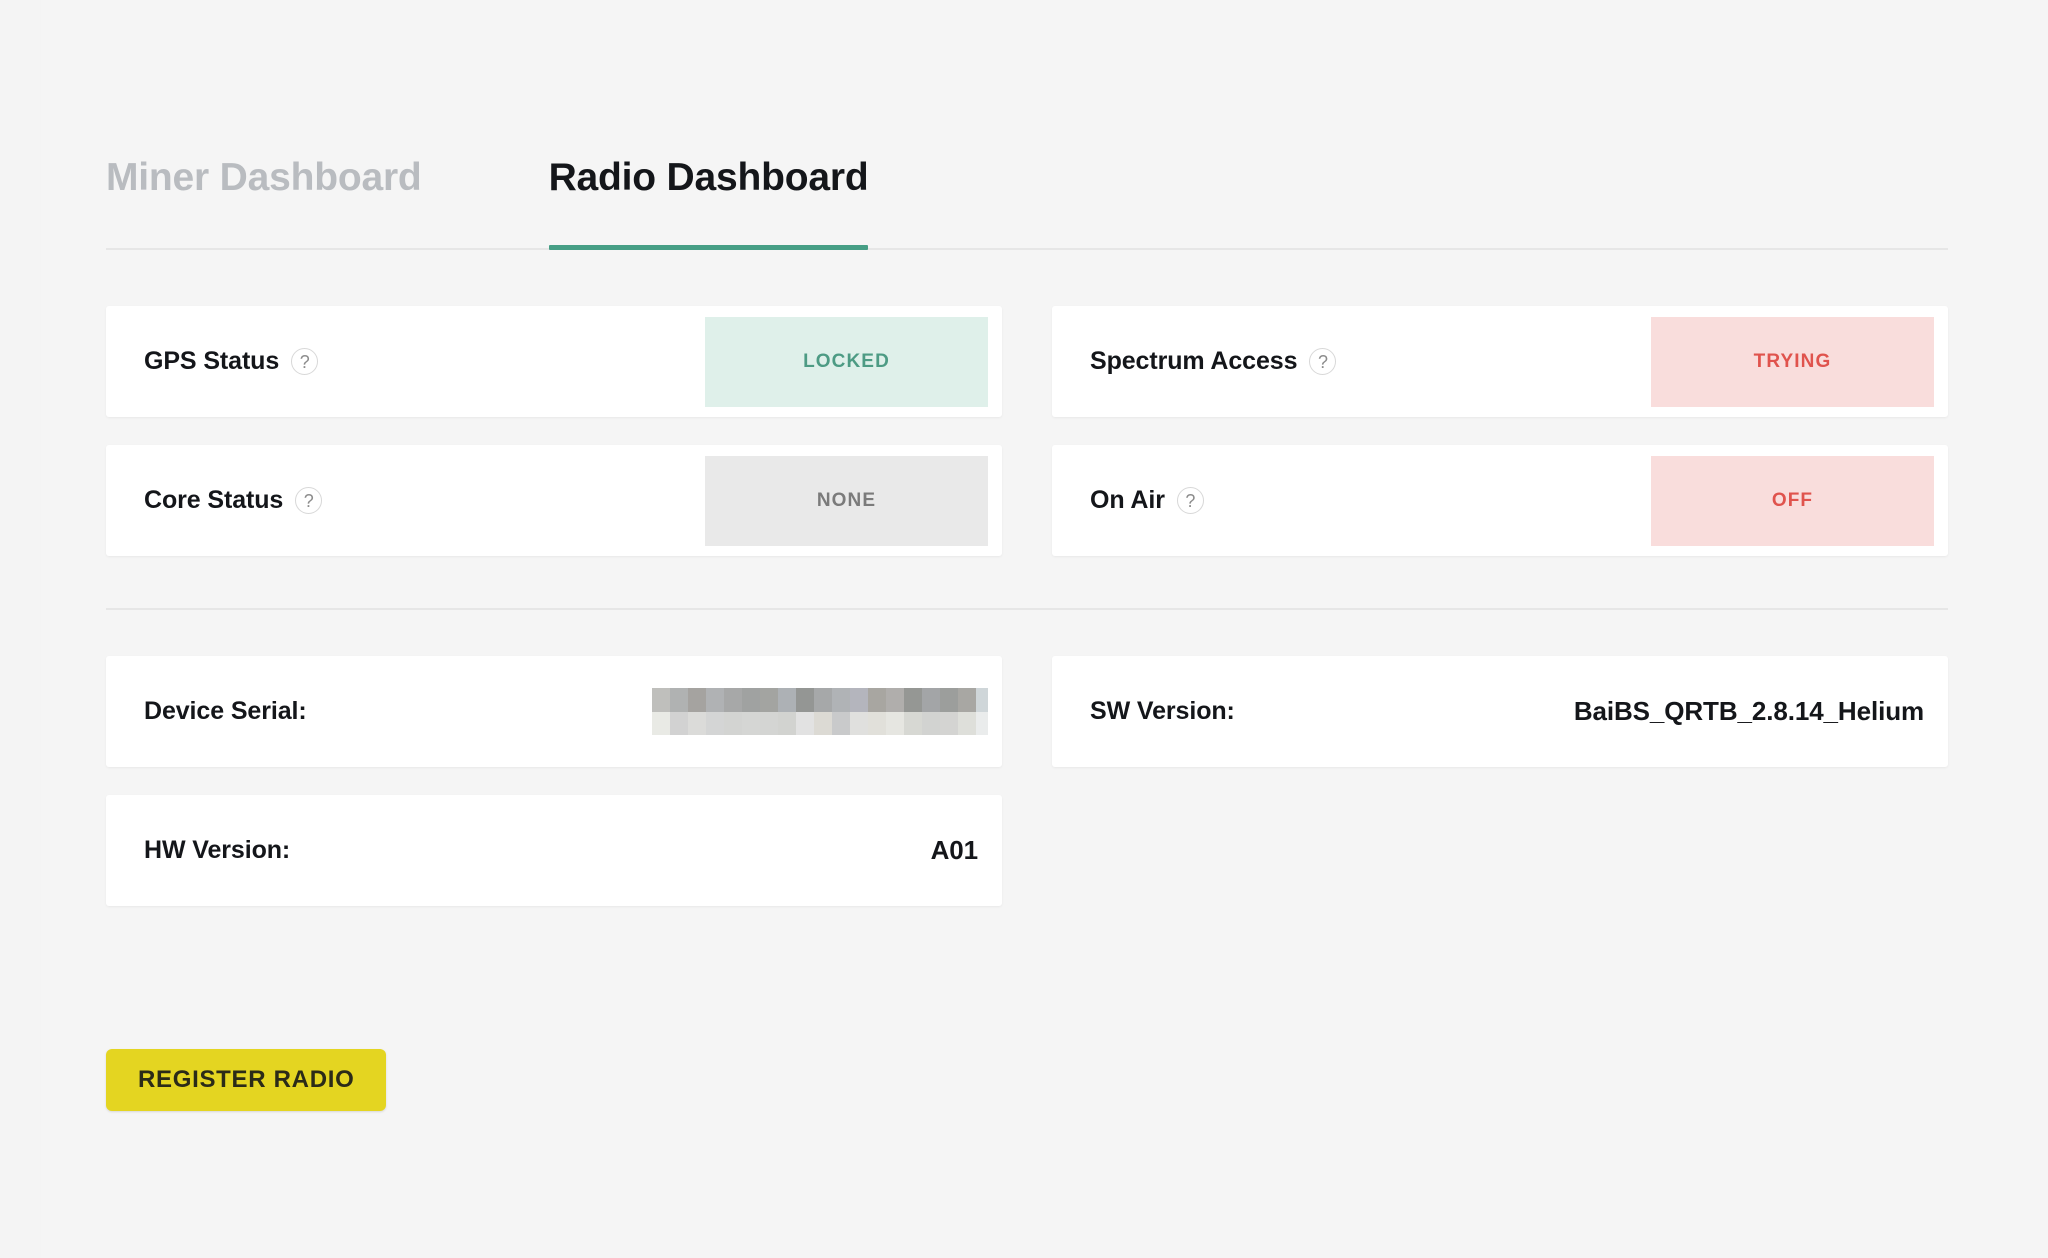  I want to click on dashboard-tabs: Miner Dashboard Radio Dashboard, so click(1027, 189).